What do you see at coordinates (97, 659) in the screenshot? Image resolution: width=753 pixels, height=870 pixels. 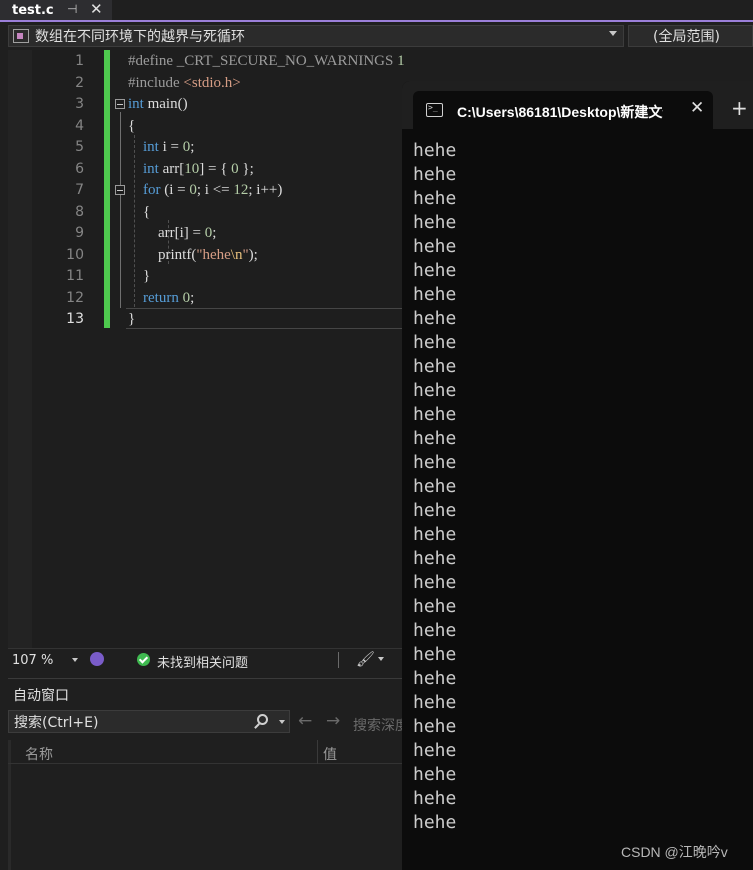 I see `intellicode-icon` at bounding box center [97, 659].